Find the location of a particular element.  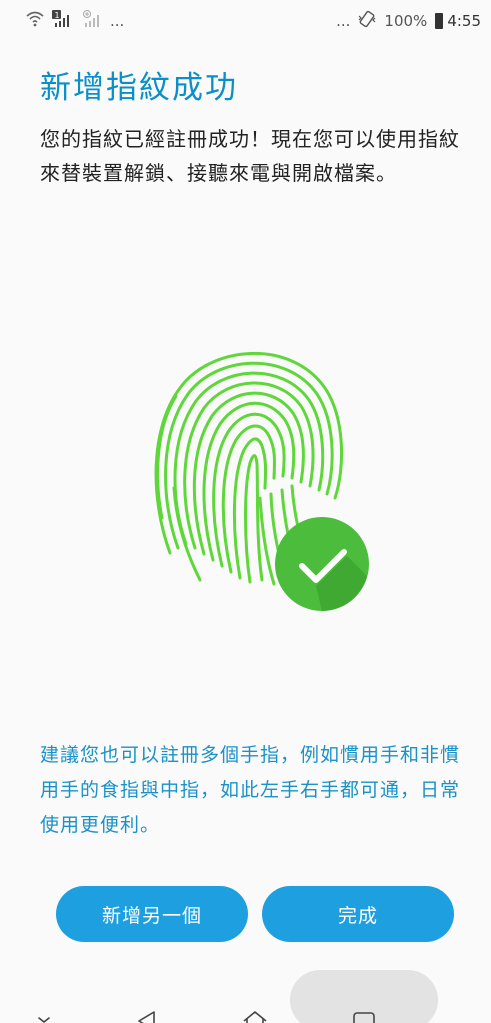

add-another-button: 新增另一個 is located at coordinates (152, 914).